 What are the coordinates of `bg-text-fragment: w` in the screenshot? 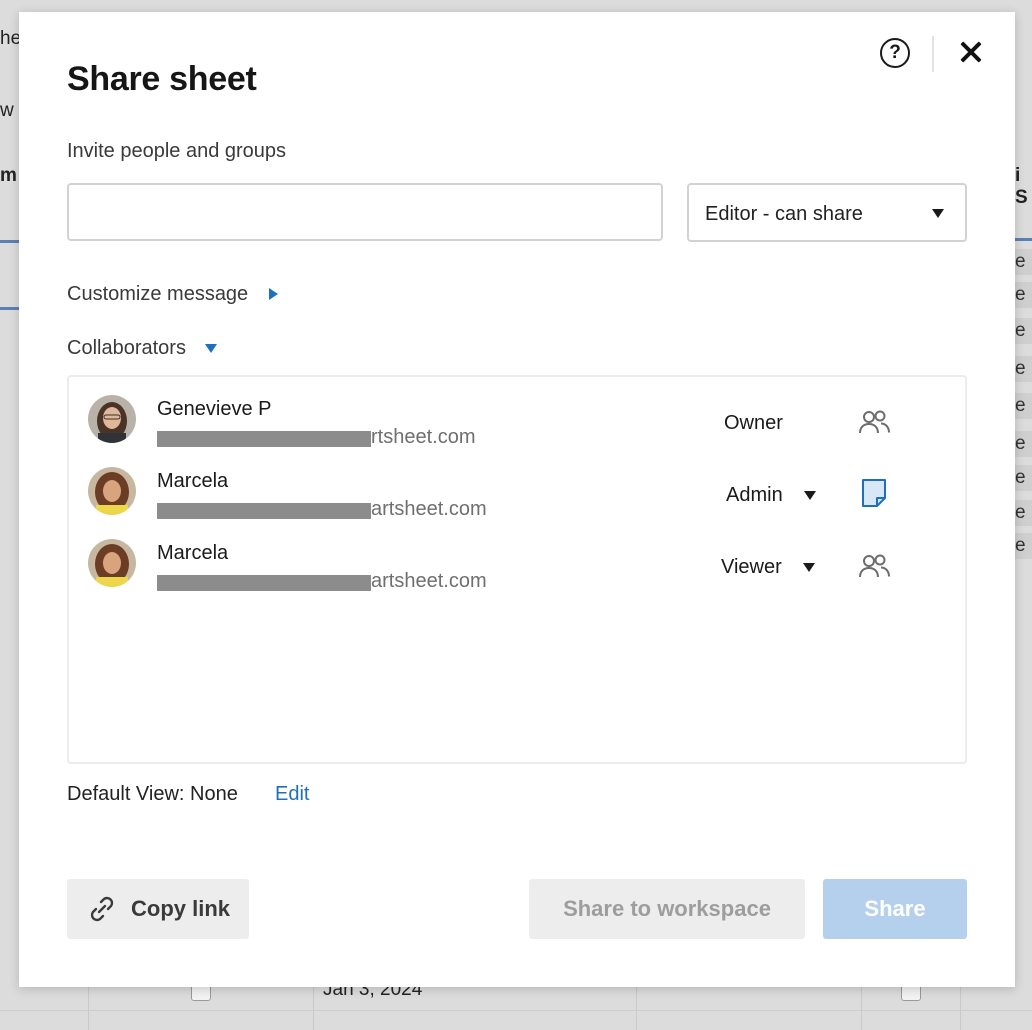 It's located at (7, 110).